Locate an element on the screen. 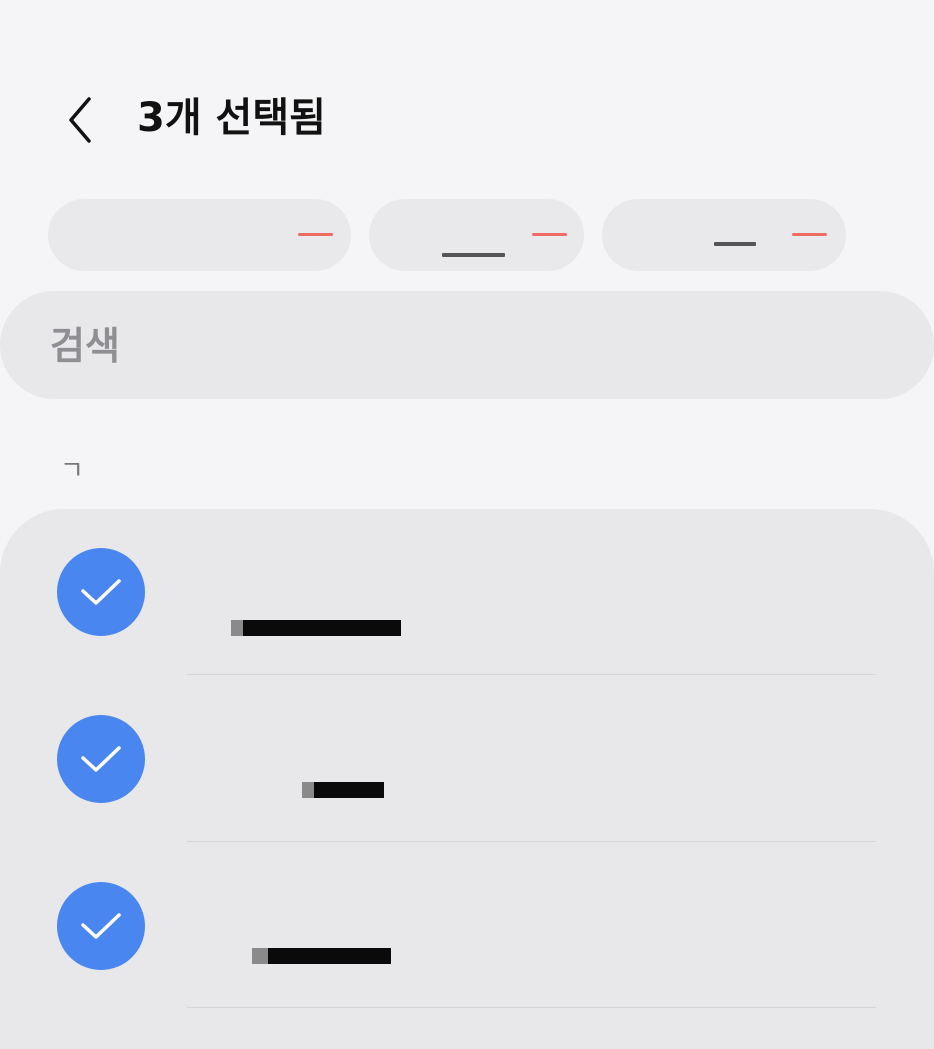 This screenshot has height=1049, width=934. back-button is located at coordinates (80, 120).